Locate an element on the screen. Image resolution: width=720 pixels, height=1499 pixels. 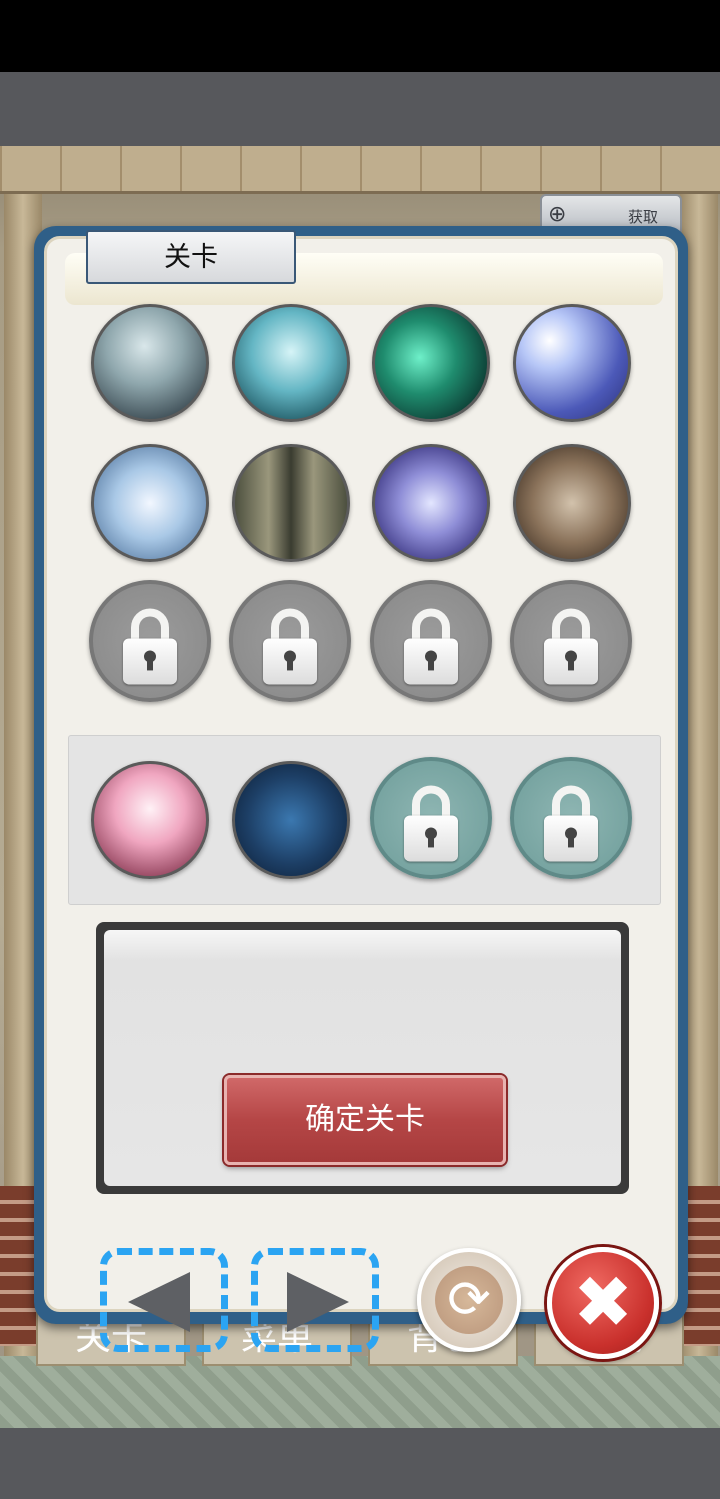
close-icon: ✖ is located at coordinates (603, 1302).